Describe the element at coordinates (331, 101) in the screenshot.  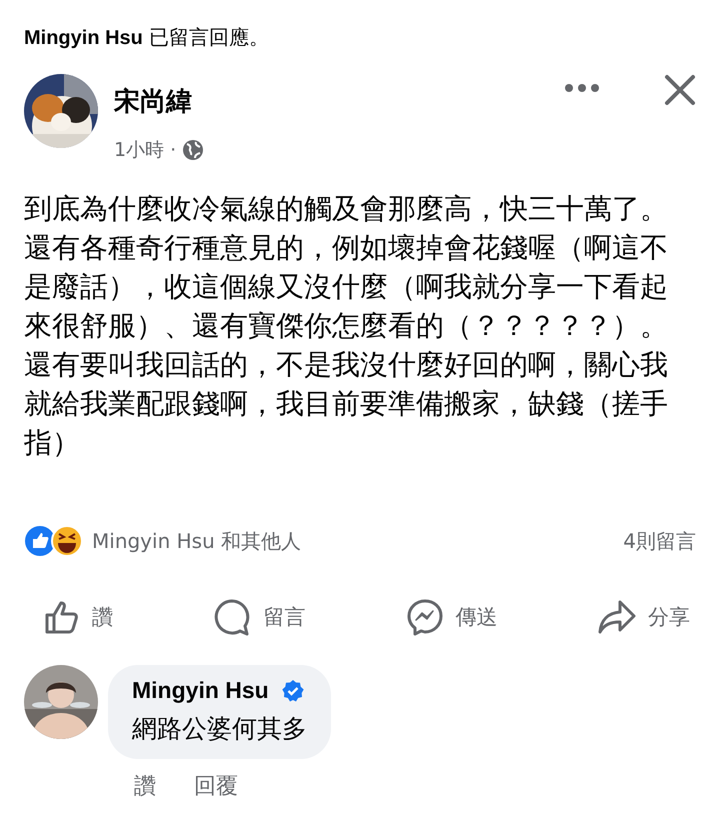
I see `author-name: 宋尚緯` at that location.